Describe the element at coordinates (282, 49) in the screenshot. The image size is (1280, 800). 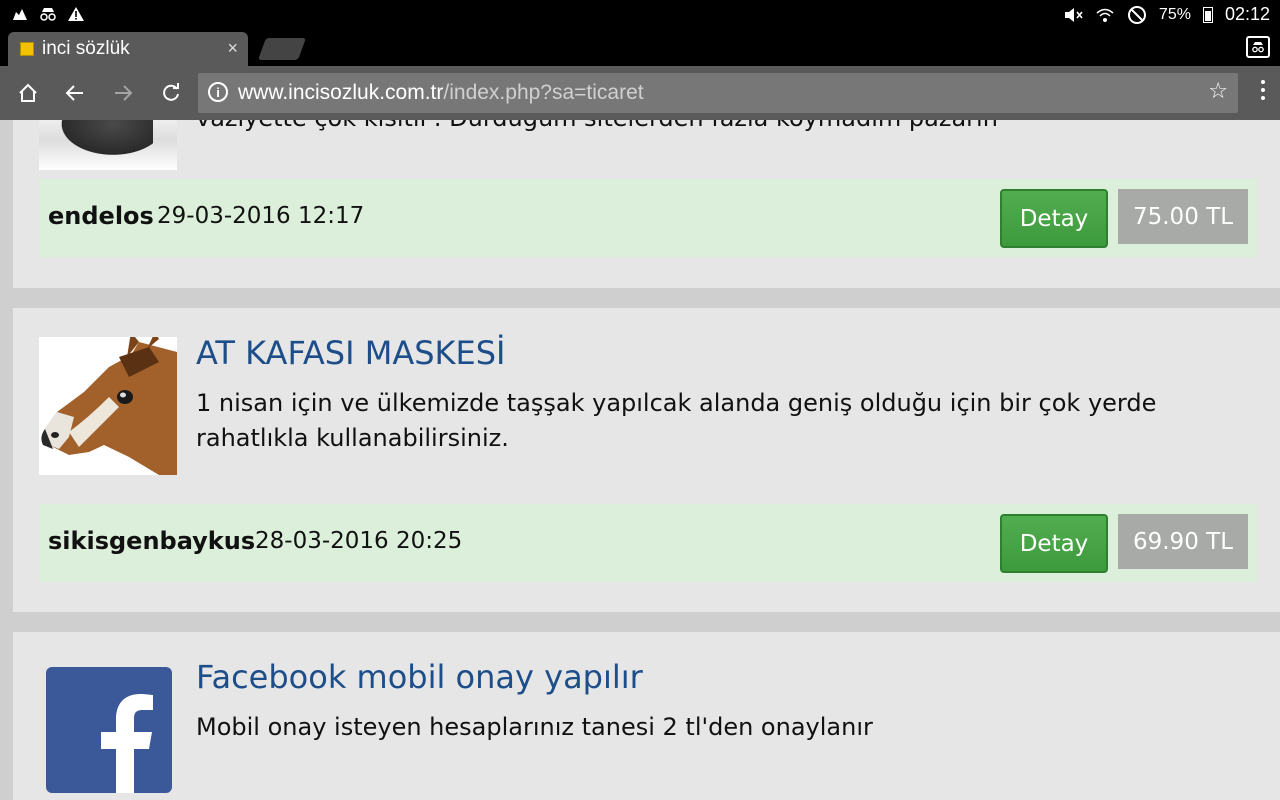
I see `new-tab-button` at that location.